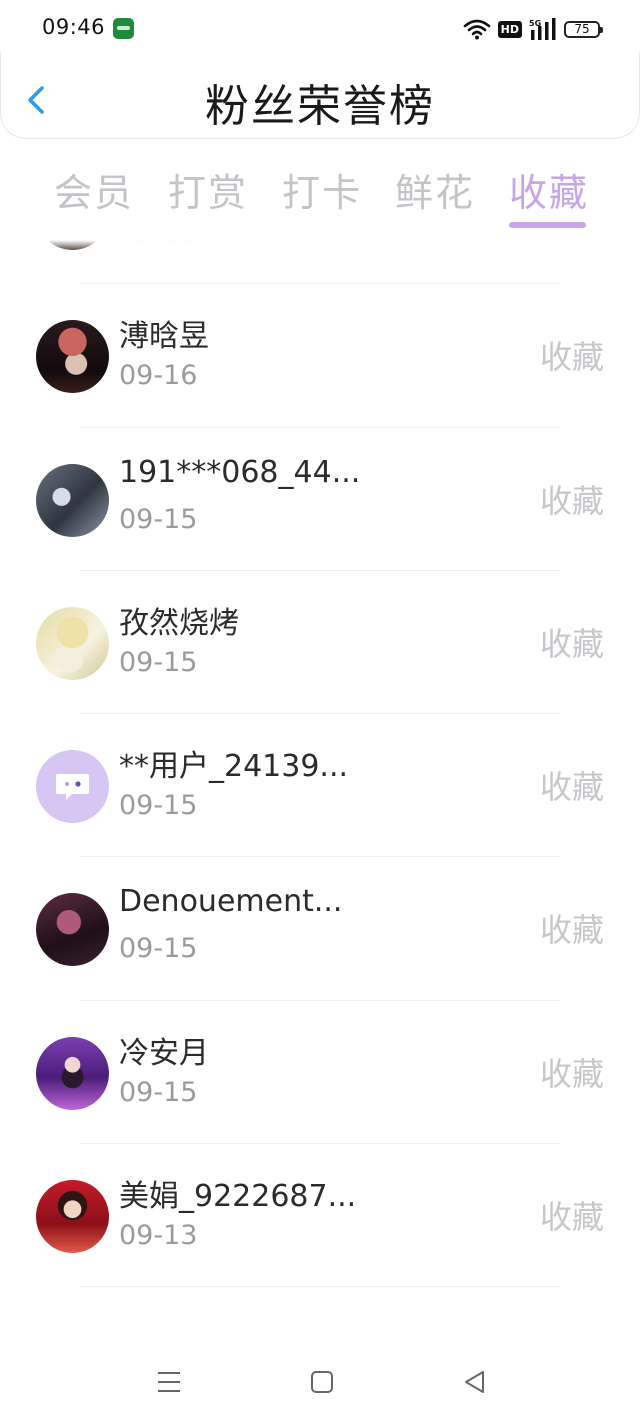 Image resolution: width=640 pixels, height=1422 pixels. Describe the element at coordinates (320, 1216) in the screenshot. I see `list-item: 美娟_9222687... 09-13 收藏` at that location.